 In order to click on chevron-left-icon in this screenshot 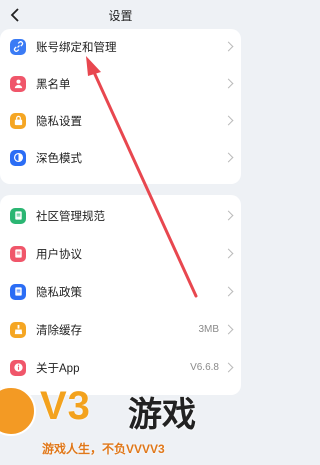, I will do `click(14, 15)`.